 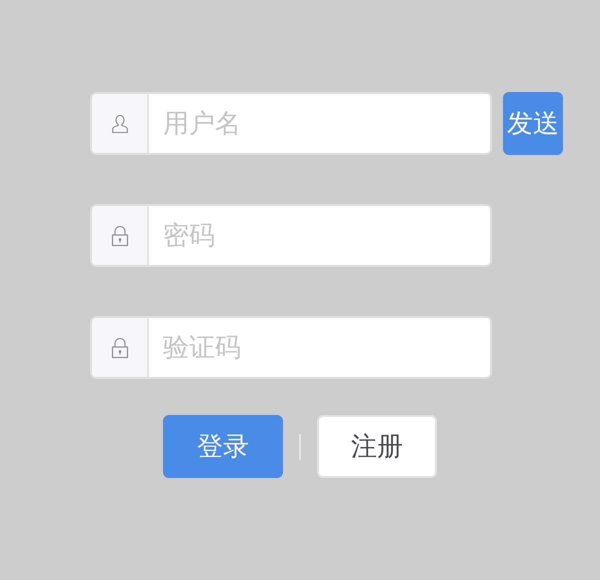 What do you see at coordinates (533, 123) in the screenshot?
I see `send-button: 发送` at bounding box center [533, 123].